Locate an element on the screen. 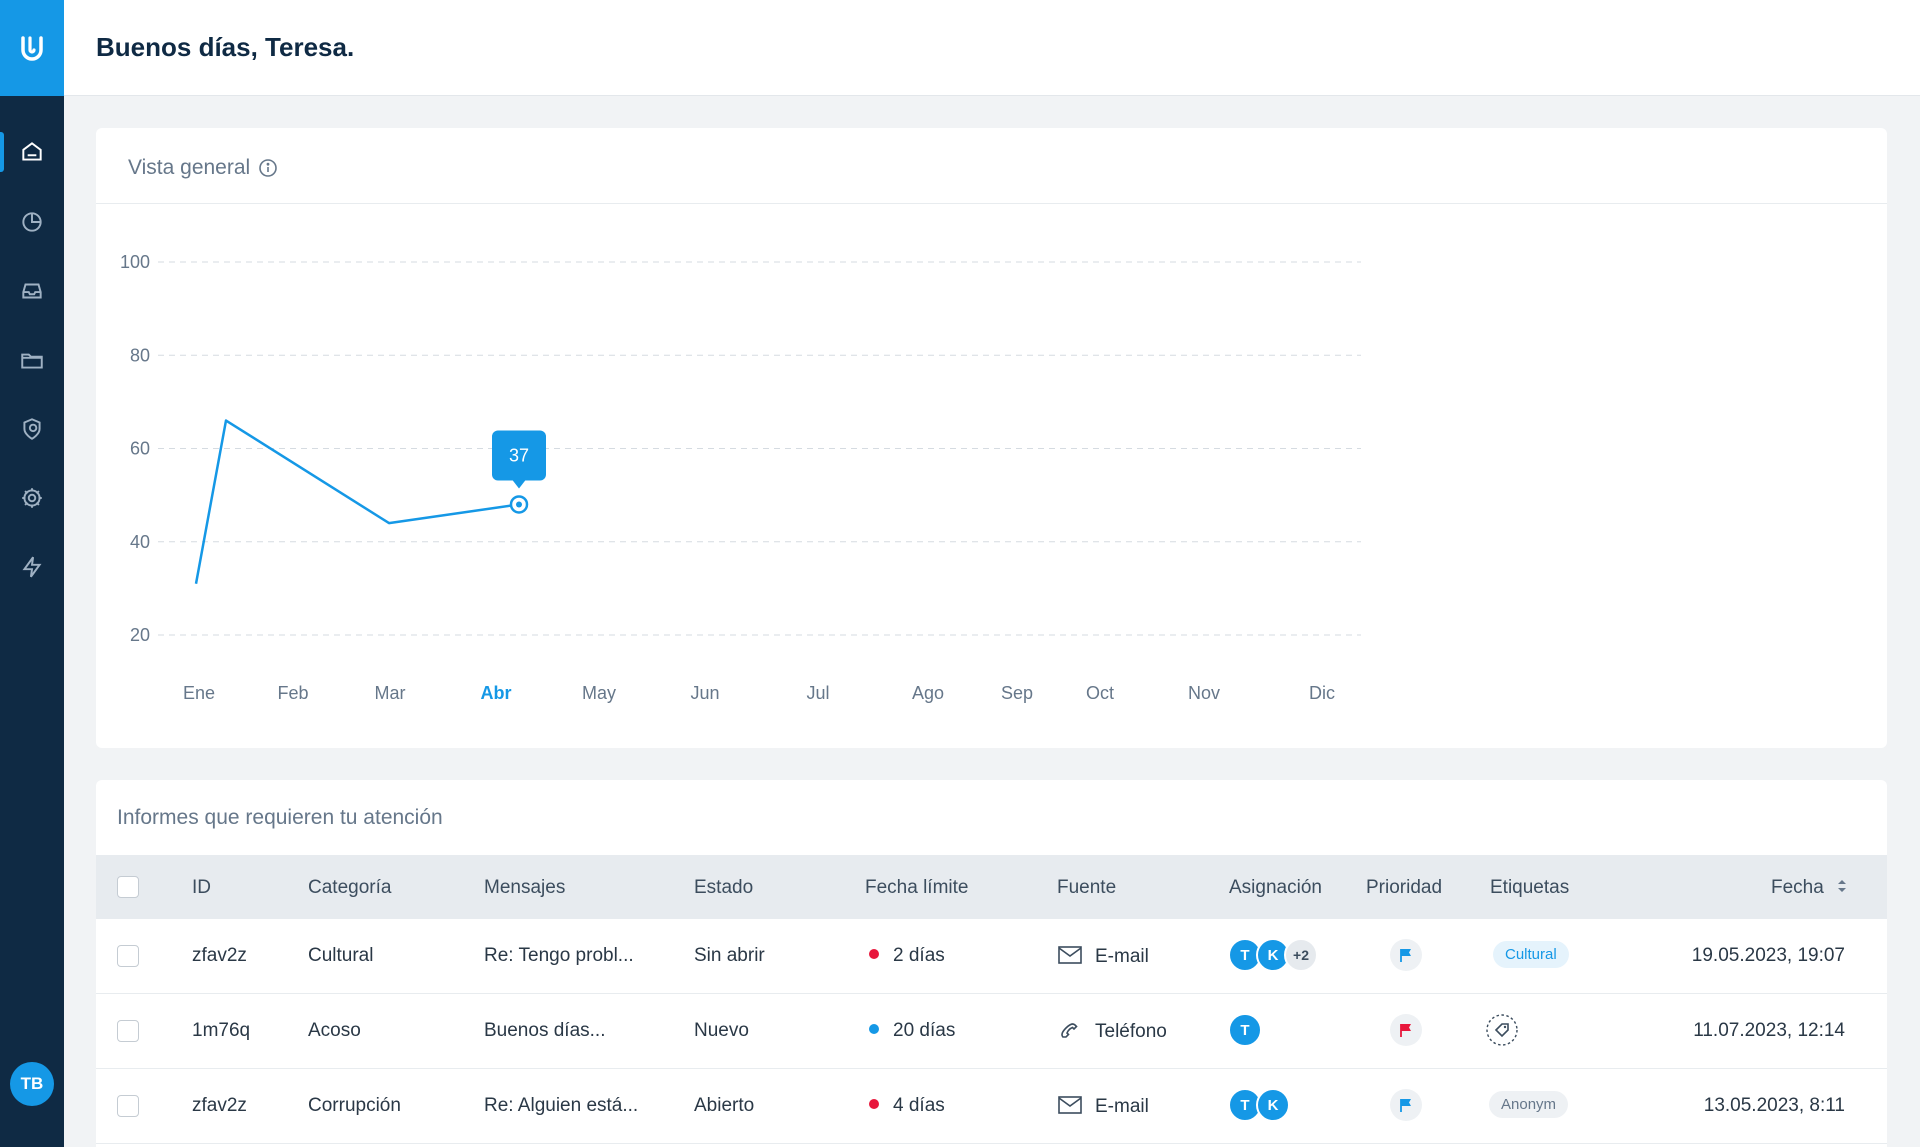 The image size is (1920, 1147). nav-inbox is located at coordinates (32, 291).